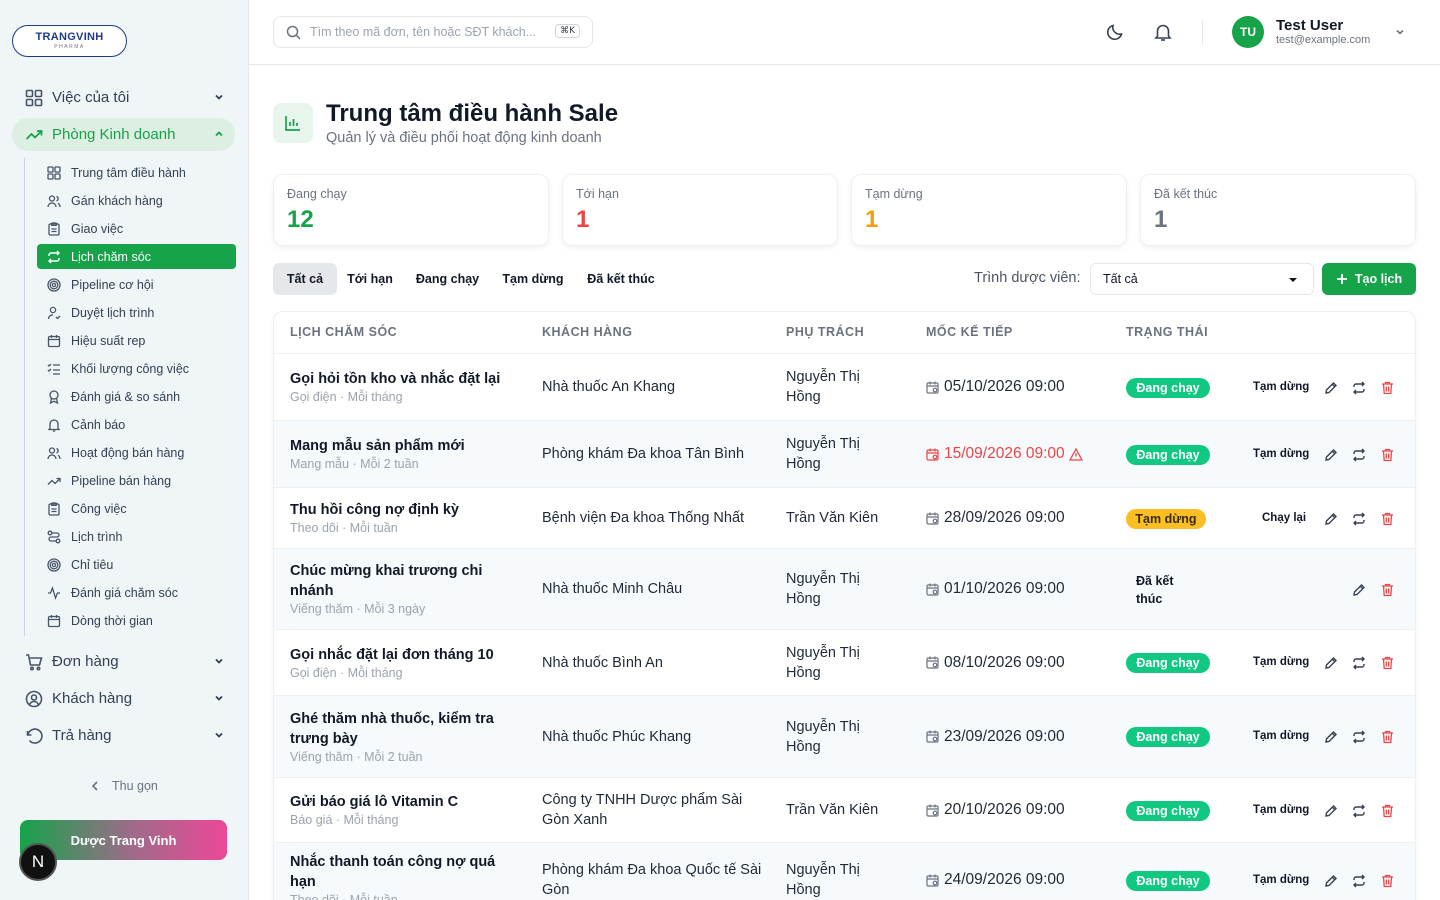 Image resolution: width=1440 pixels, height=900 pixels. What do you see at coordinates (1075, 454) in the screenshot?
I see `warning-icon` at bounding box center [1075, 454].